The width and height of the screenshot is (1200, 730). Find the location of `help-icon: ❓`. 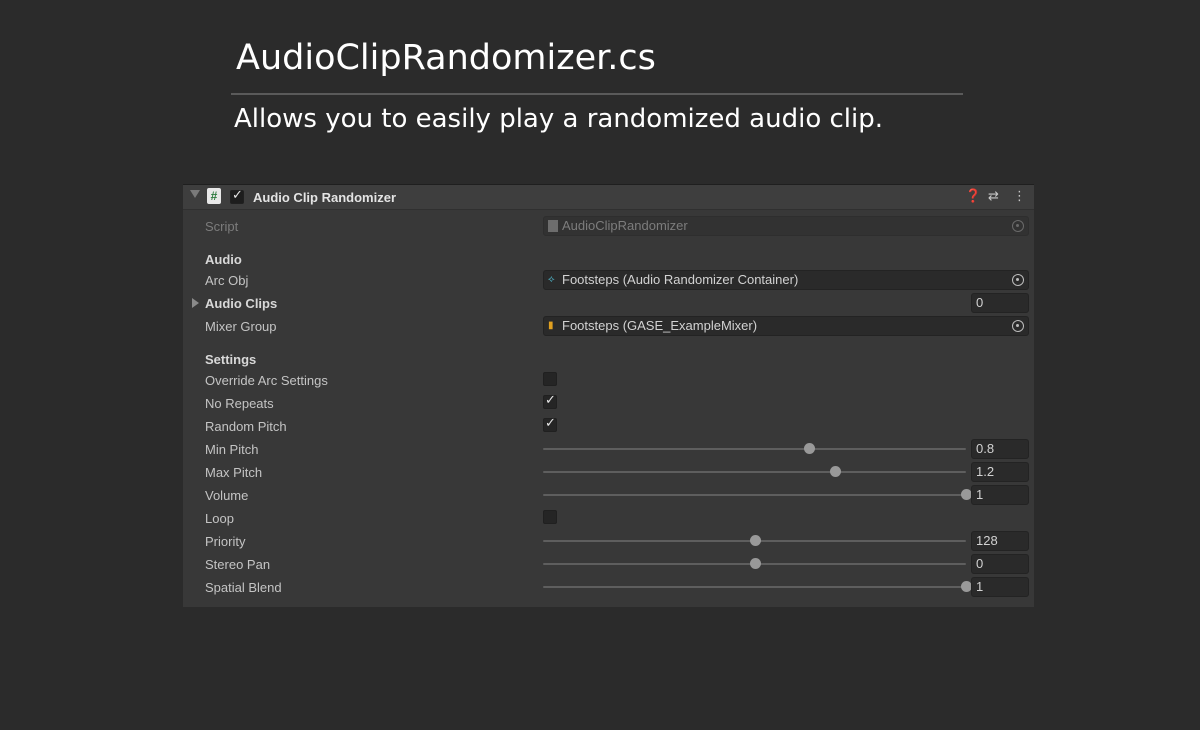

help-icon: ❓ is located at coordinates (973, 196).